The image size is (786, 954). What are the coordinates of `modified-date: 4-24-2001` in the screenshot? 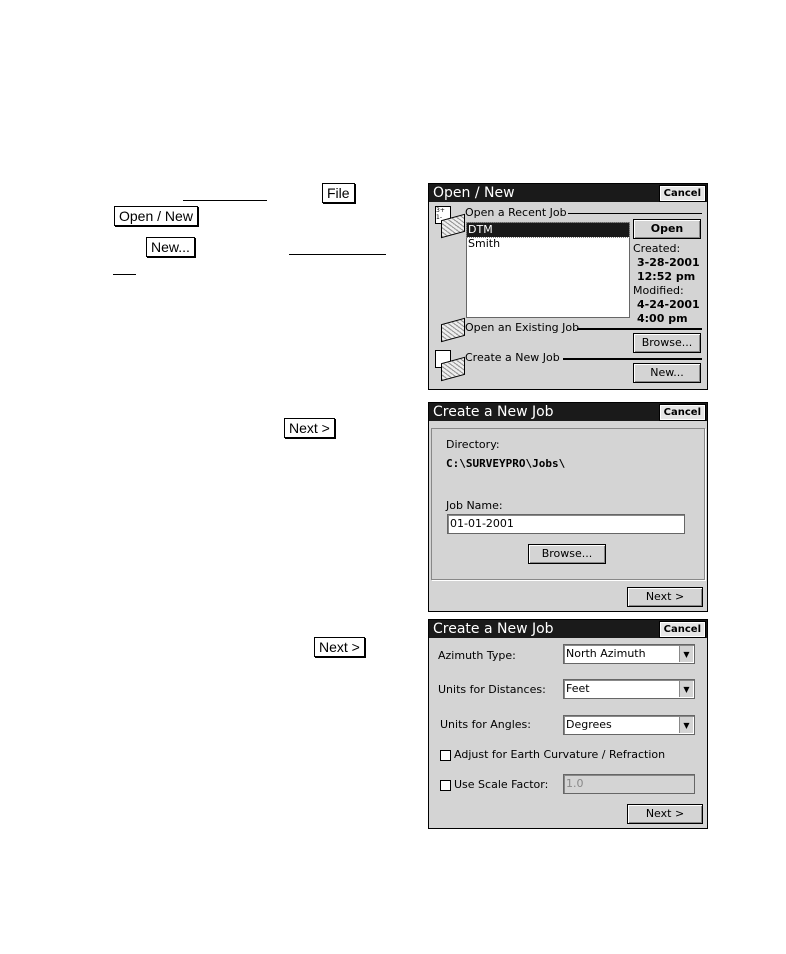 It's located at (668, 304).